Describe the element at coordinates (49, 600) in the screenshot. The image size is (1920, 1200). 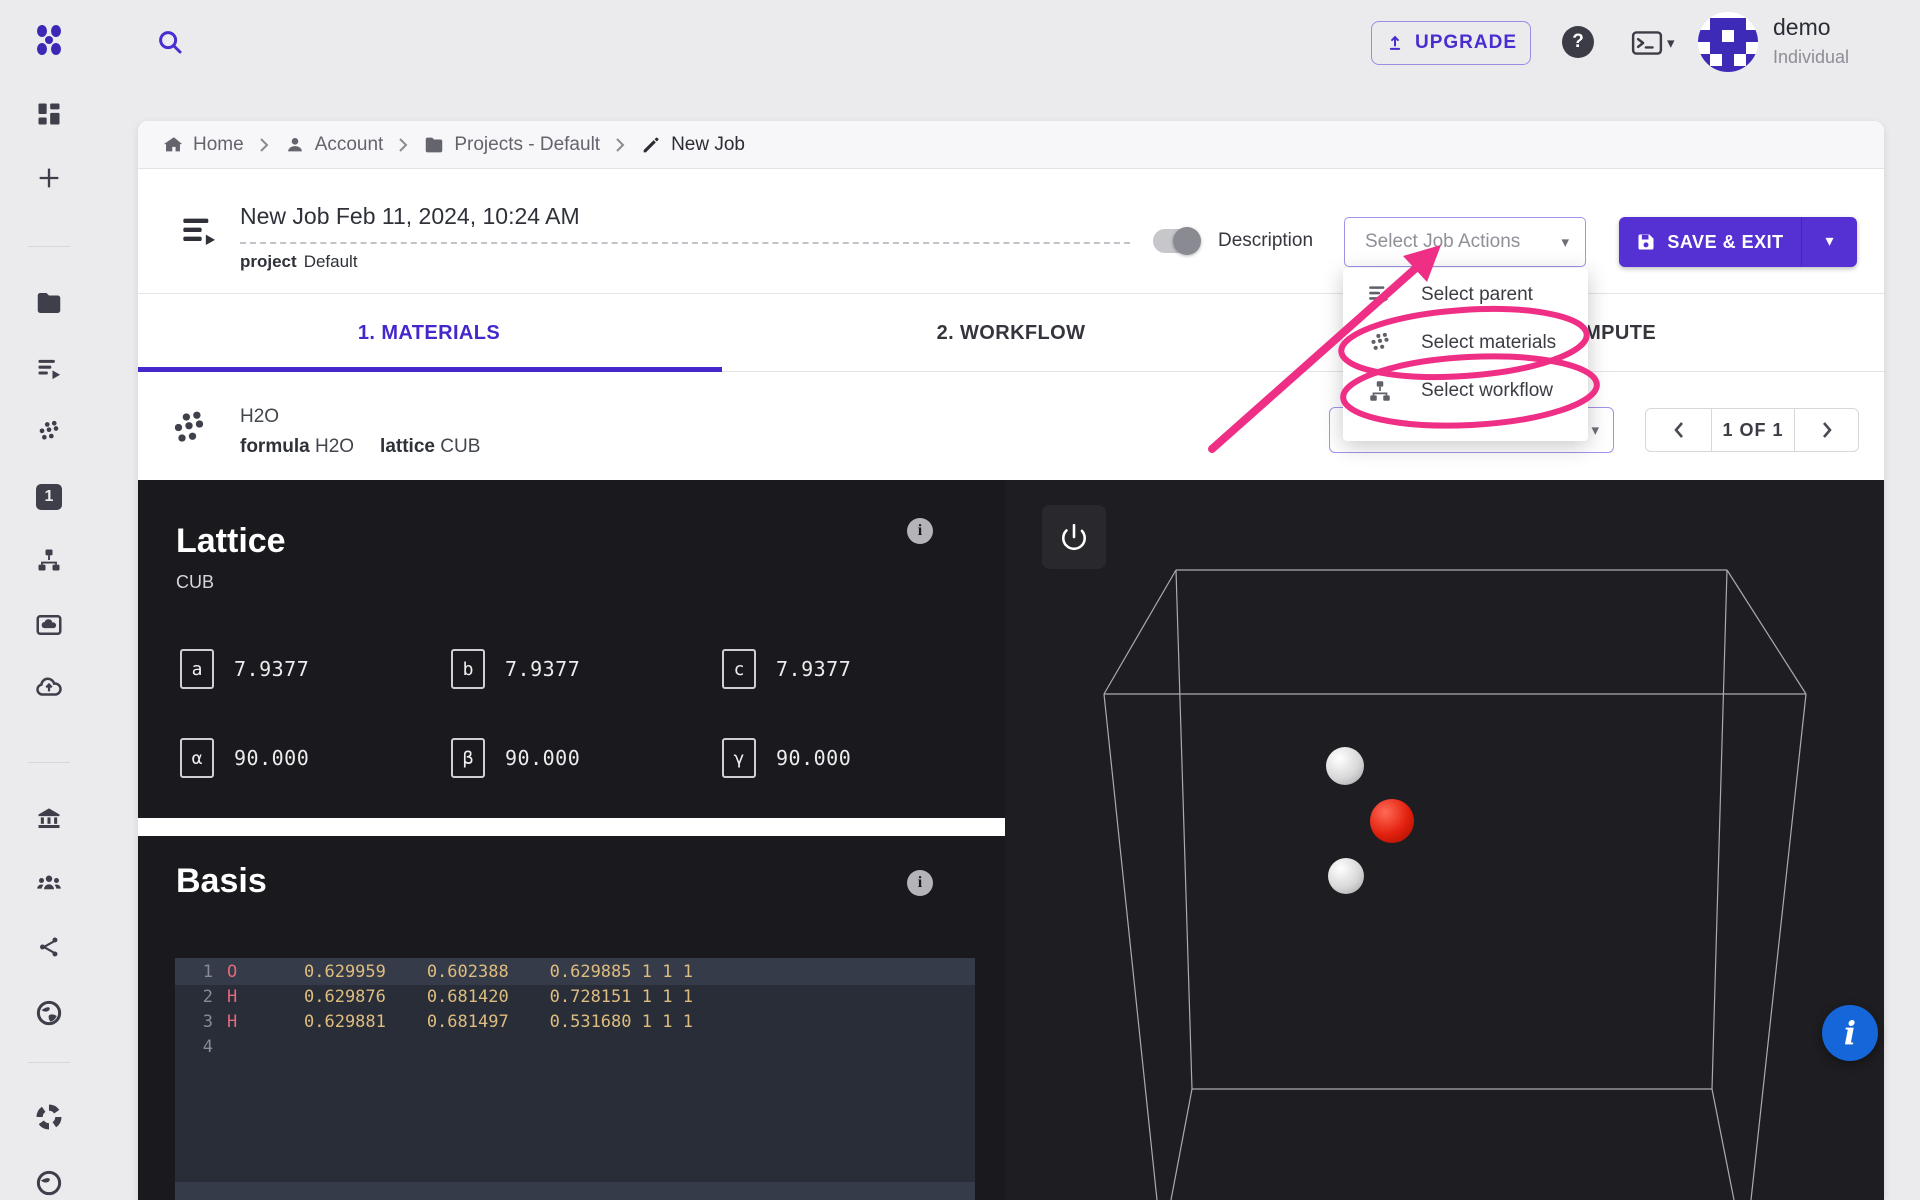
I see `sidebar: 1` at that location.